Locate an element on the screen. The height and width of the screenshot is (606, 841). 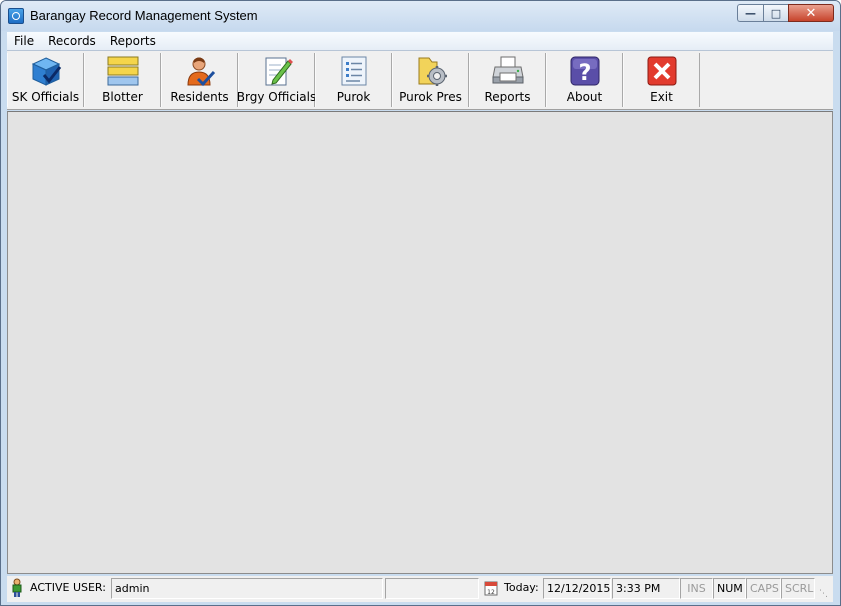
user-icon is located at coordinates (17, 587).